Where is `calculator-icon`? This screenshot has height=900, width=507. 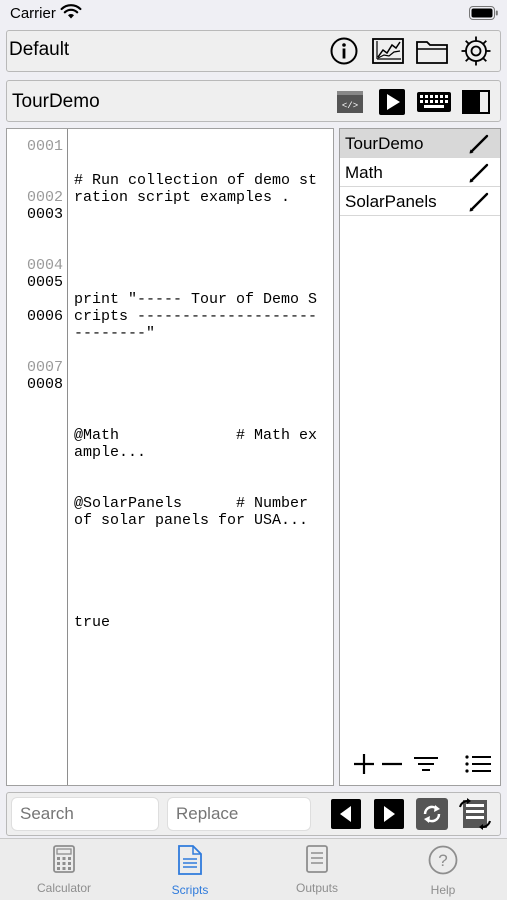 calculator-icon is located at coordinates (64, 861).